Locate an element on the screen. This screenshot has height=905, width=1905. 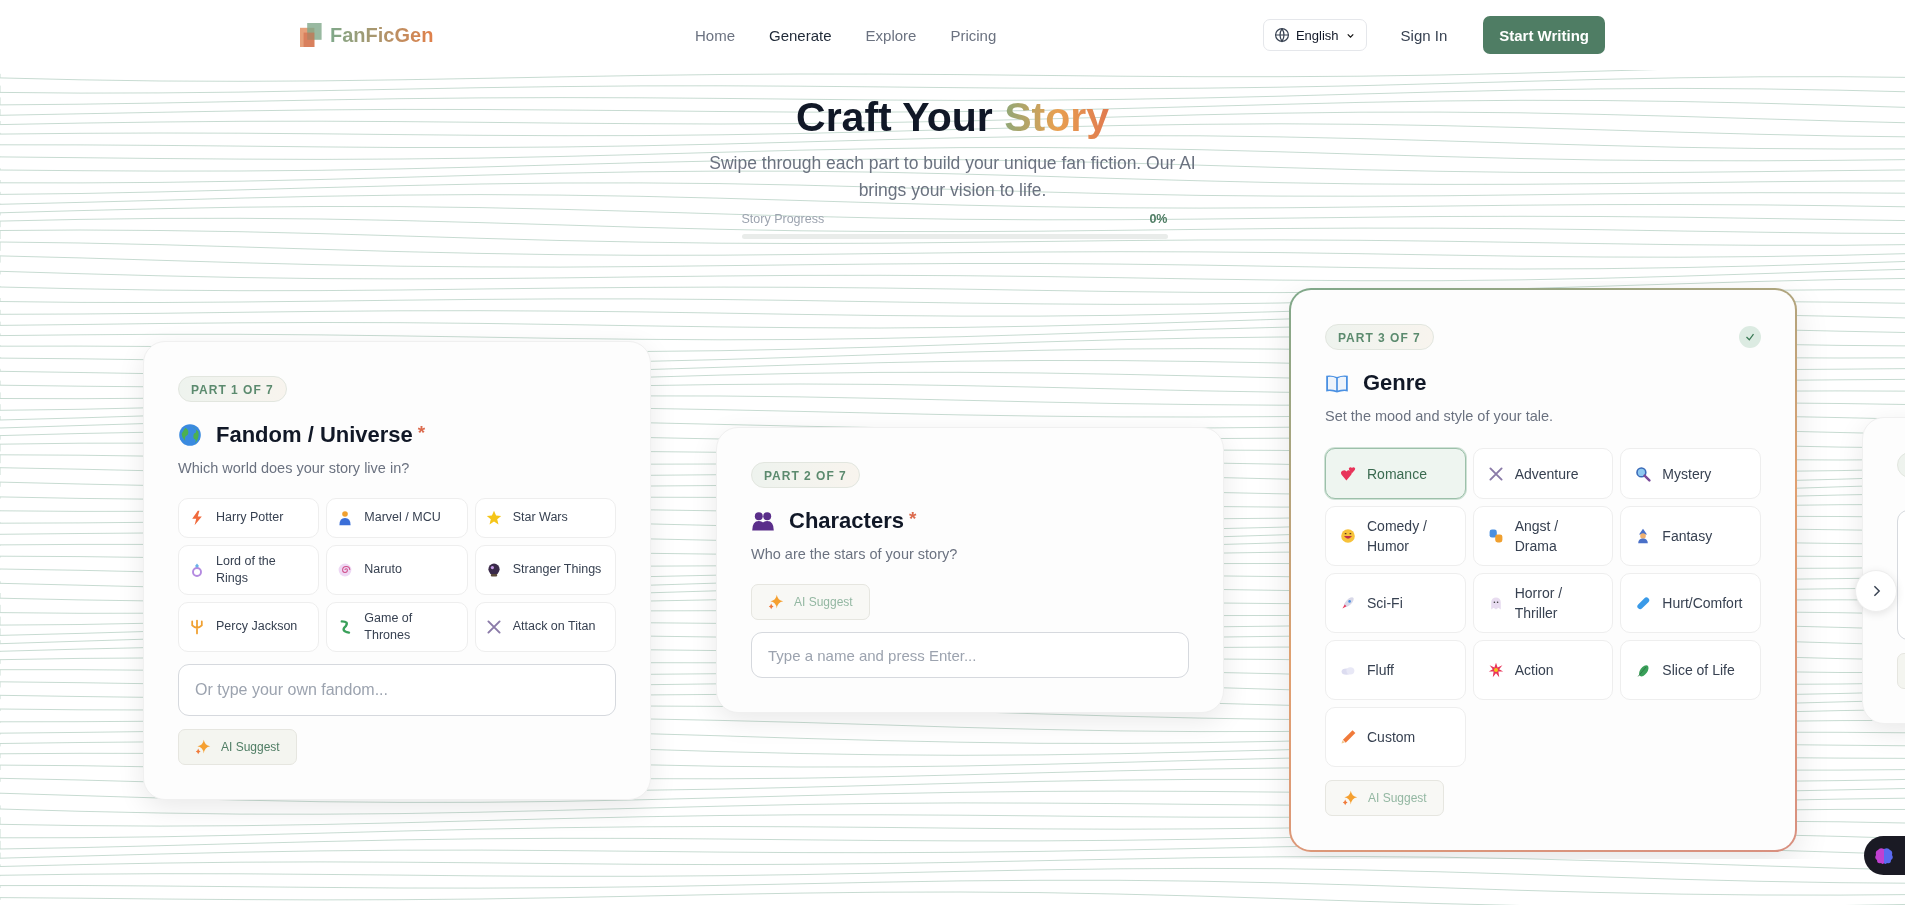
trident-icon is located at coordinates (197, 626).